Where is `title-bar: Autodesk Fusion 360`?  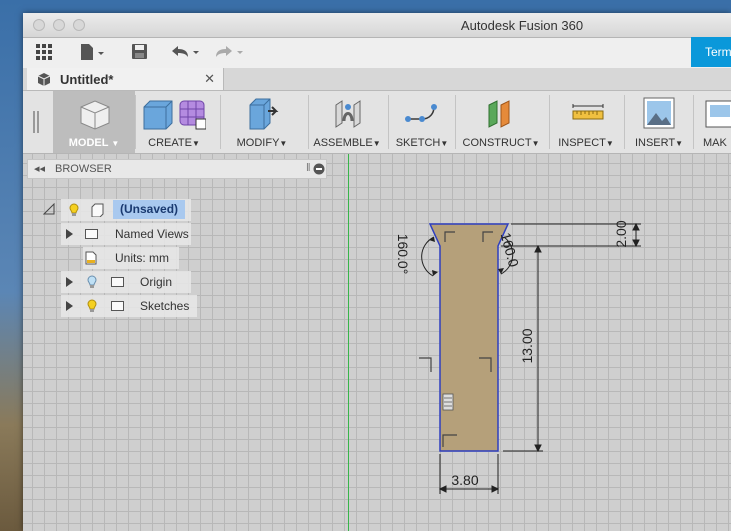 title-bar: Autodesk Fusion 360 is located at coordinates (377, 25).